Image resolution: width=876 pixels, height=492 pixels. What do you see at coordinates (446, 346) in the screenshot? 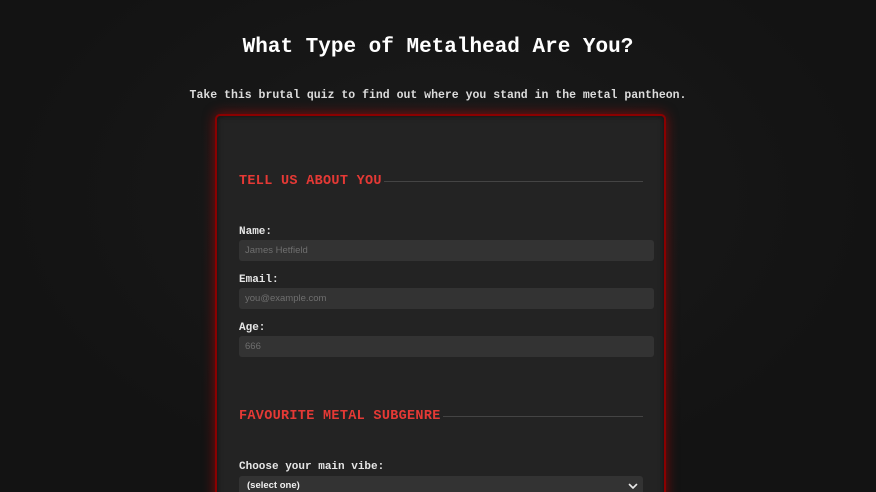
I see `age-input` at bounding box center [446, 346].